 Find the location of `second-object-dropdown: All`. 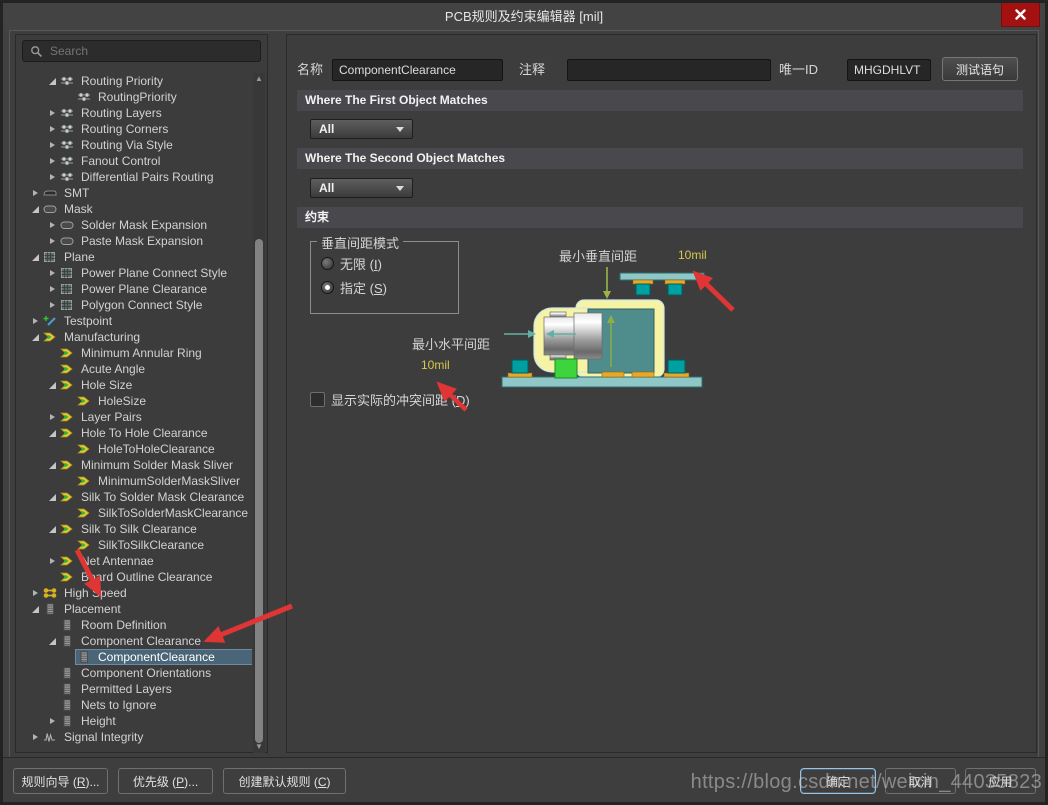

second-object-dropdown: All is located at coordinates (361, 188).